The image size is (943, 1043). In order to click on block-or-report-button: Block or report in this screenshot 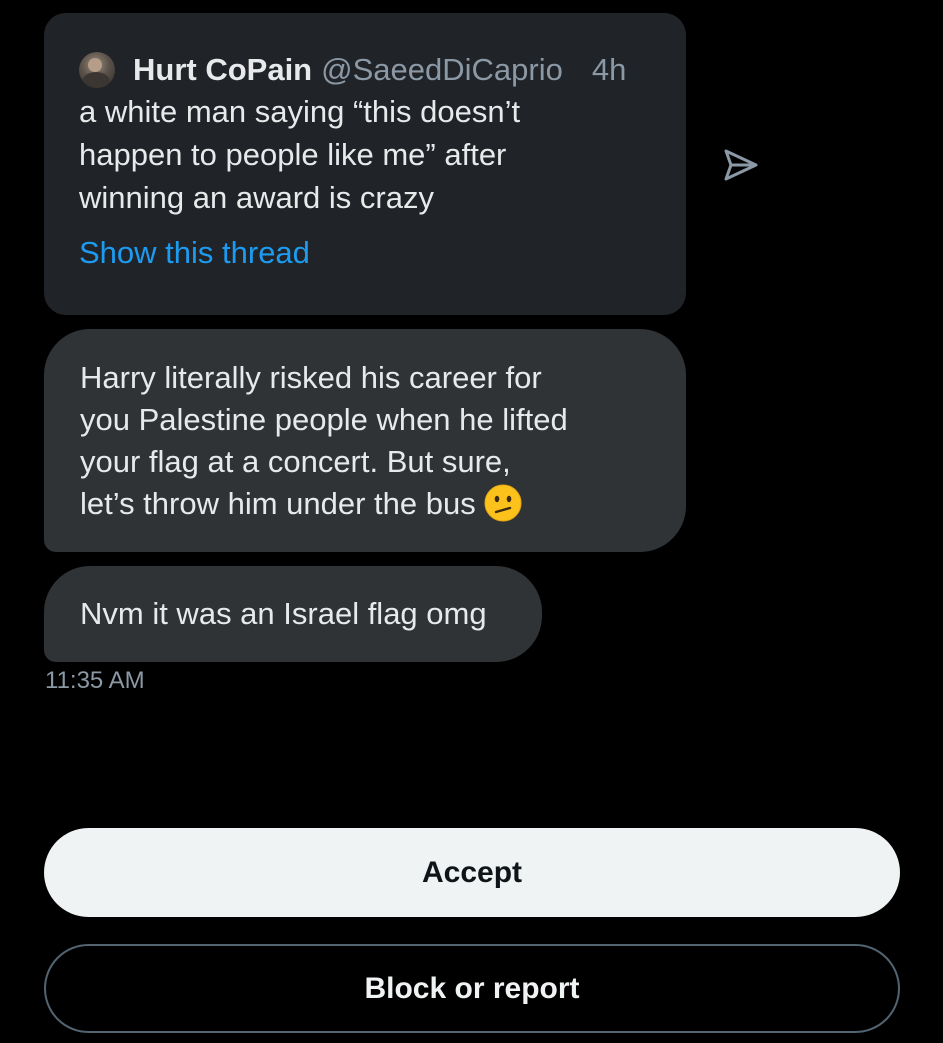, I will do `click(472, 988)`.